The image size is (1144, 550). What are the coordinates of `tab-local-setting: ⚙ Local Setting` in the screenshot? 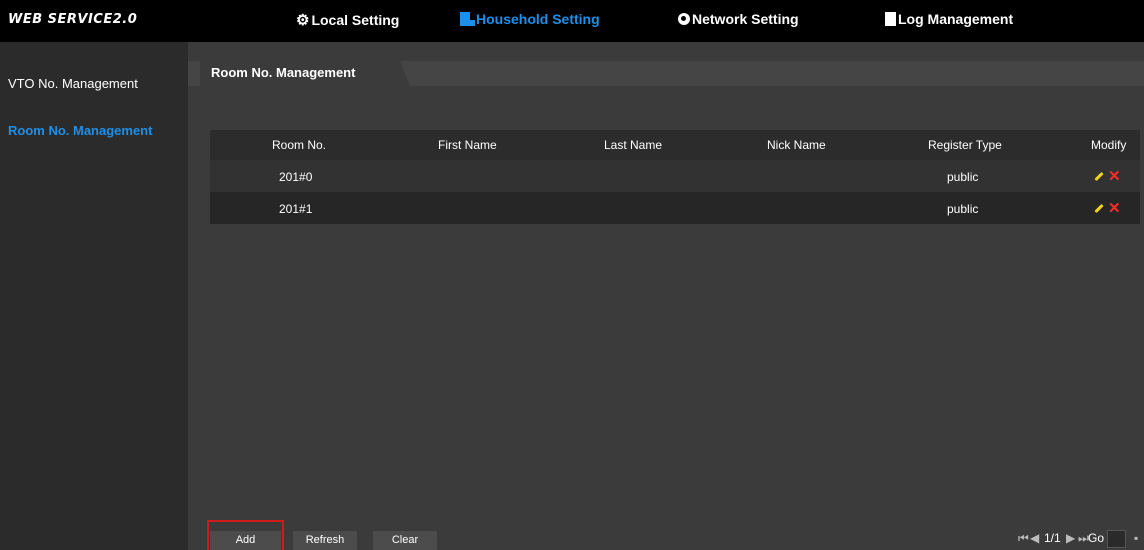 It's located at (347, 20).